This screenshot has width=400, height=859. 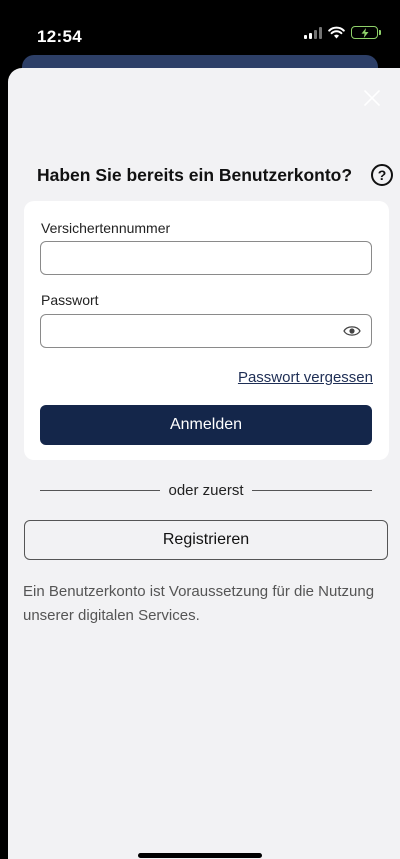 I want to click on divider: oder zuerst, so click(x=206, y=490).